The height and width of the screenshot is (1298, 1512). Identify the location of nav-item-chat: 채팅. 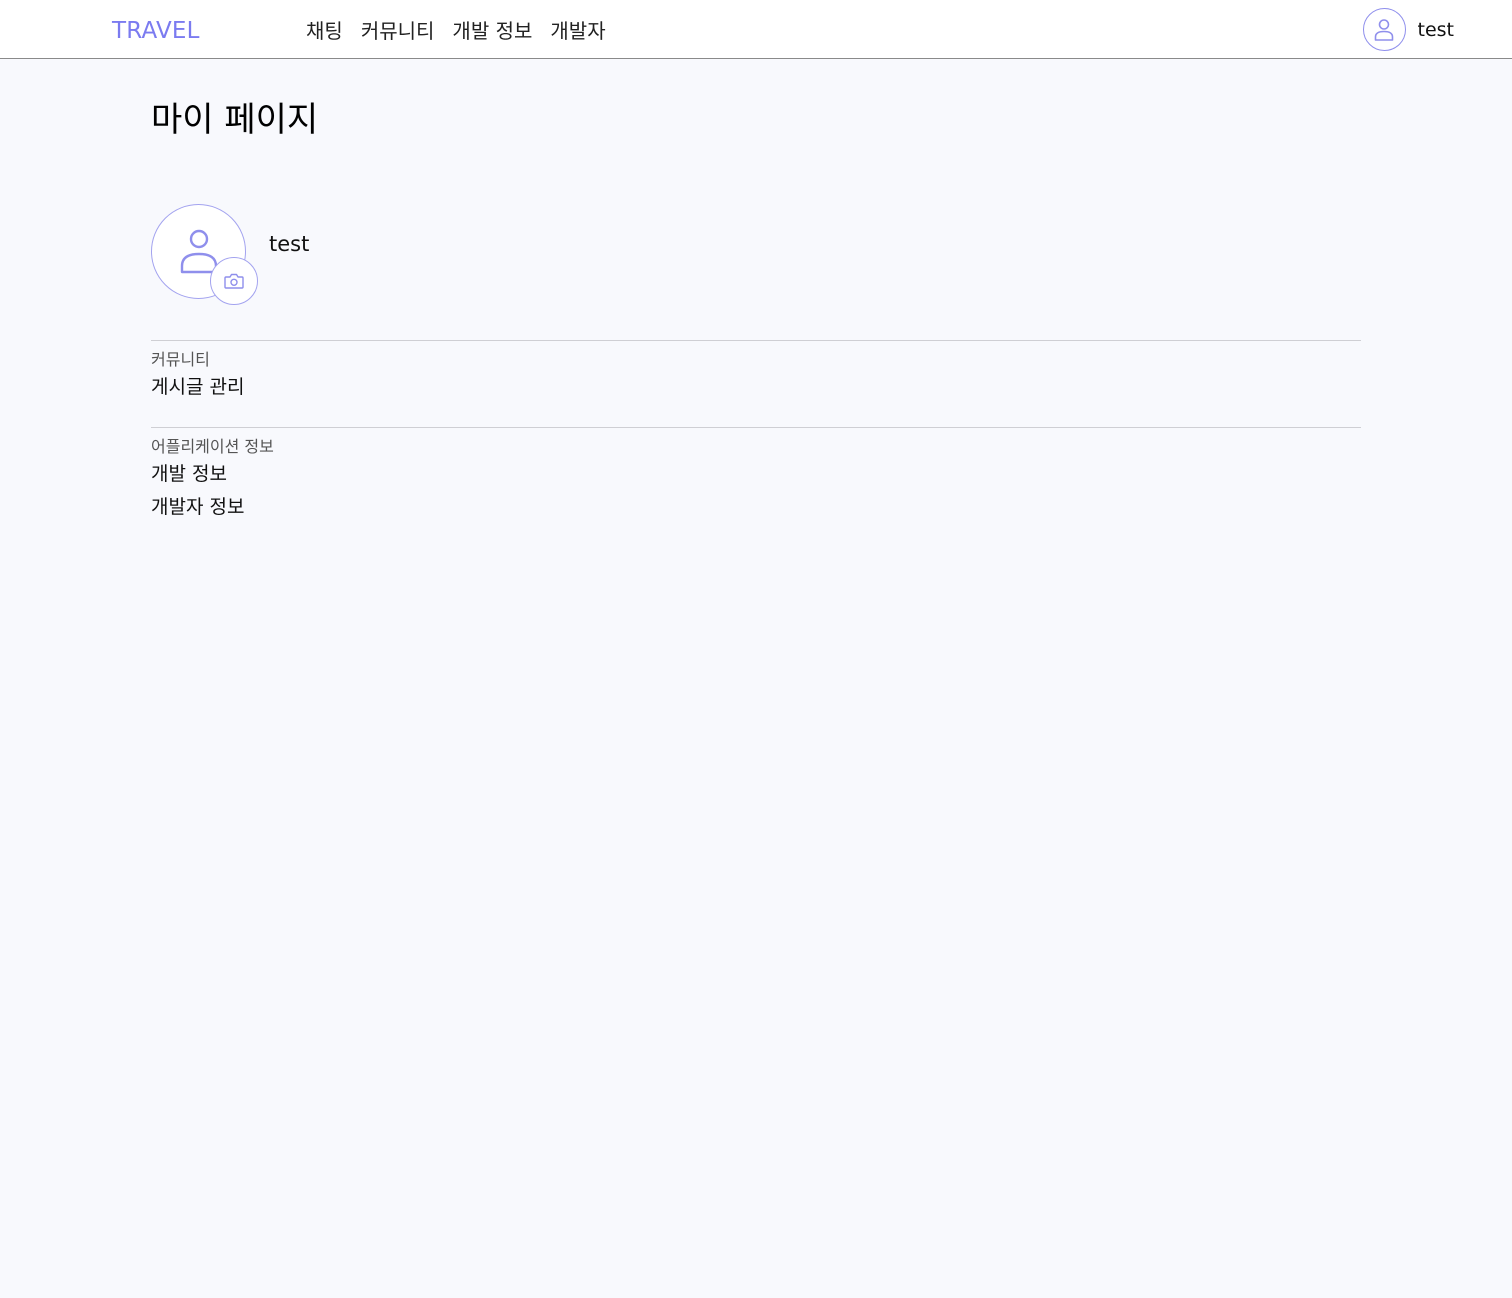
(324, 31).